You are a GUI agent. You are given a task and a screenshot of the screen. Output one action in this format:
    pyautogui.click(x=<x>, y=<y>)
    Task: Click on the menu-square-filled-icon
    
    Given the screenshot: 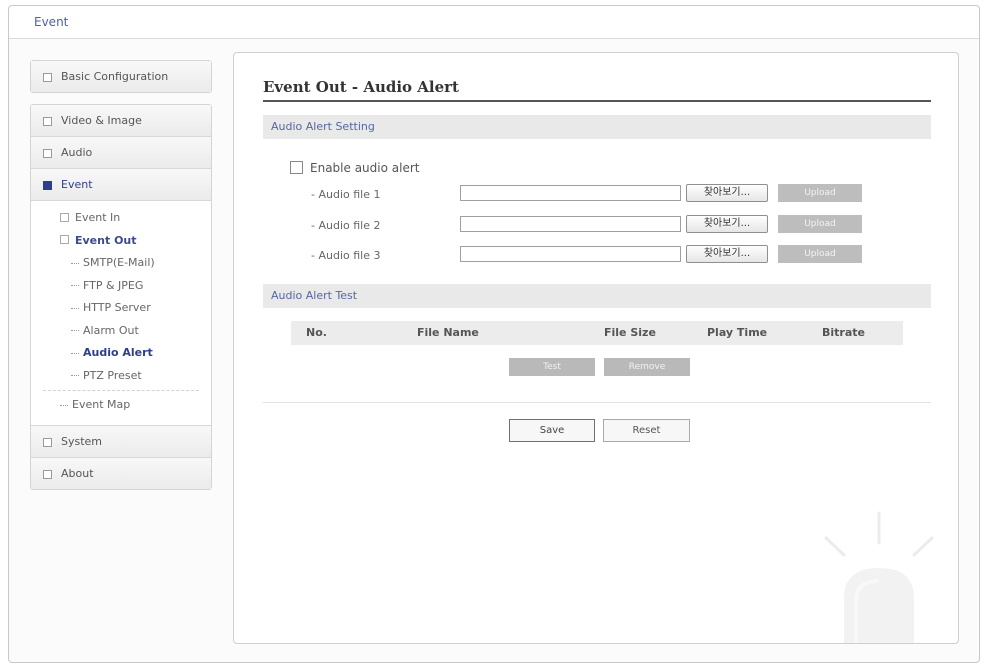 What is the action you would take?
    pyautogui.click(x=47, y=185)
    